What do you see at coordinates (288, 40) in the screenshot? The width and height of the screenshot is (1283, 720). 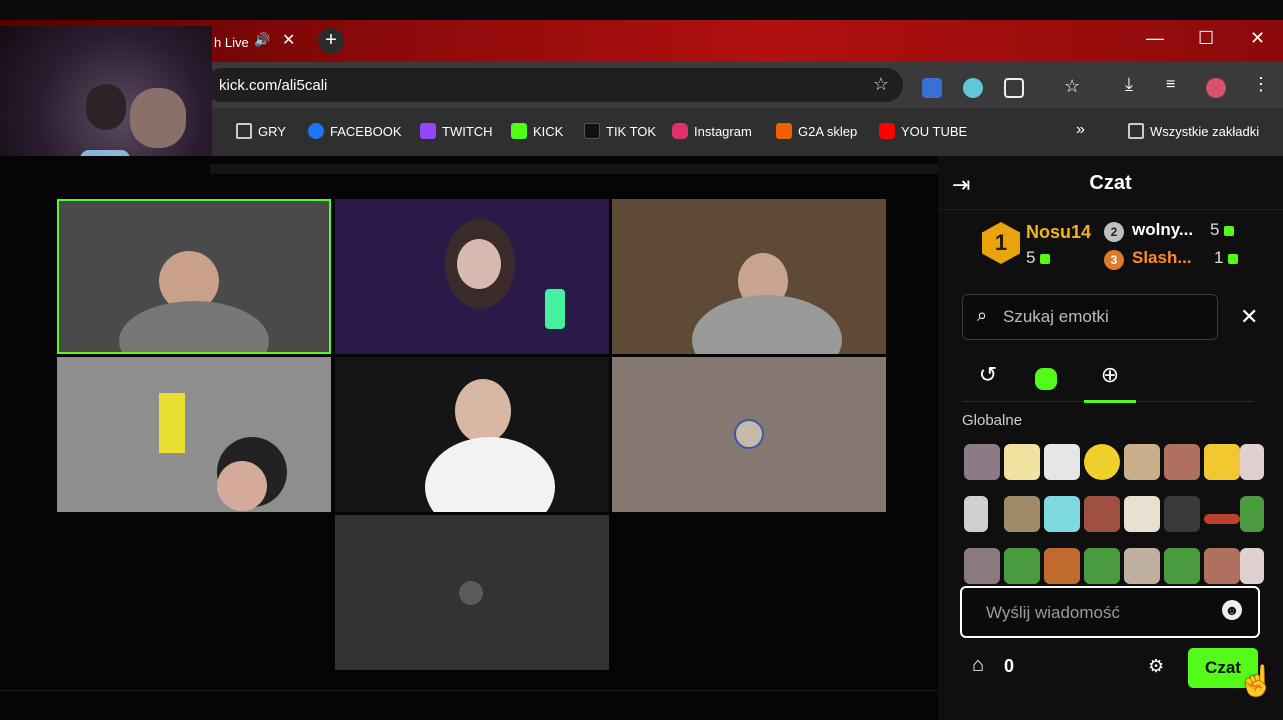 I see `tab-close-icon: ✕` at bounding box center [288, 40].